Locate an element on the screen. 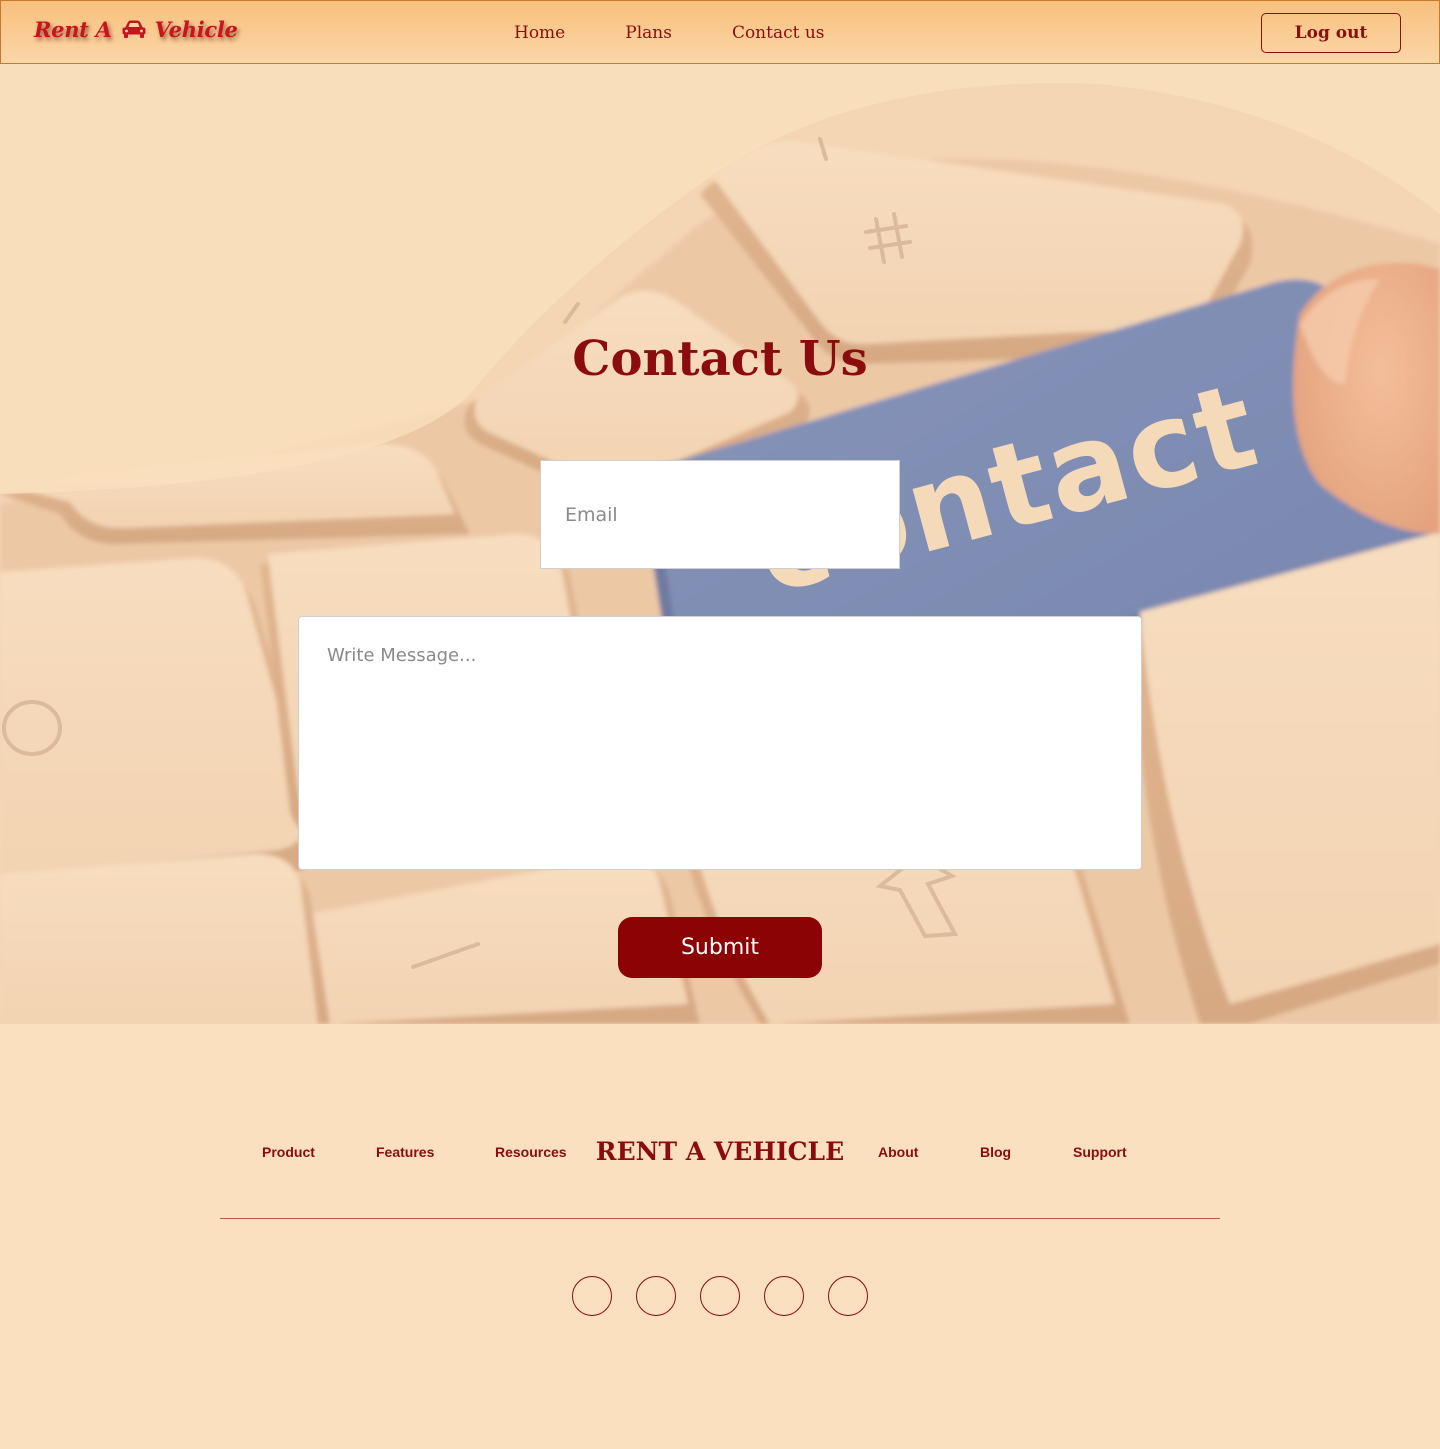  page-title: Contact Us is located at coordinates (720, 359).